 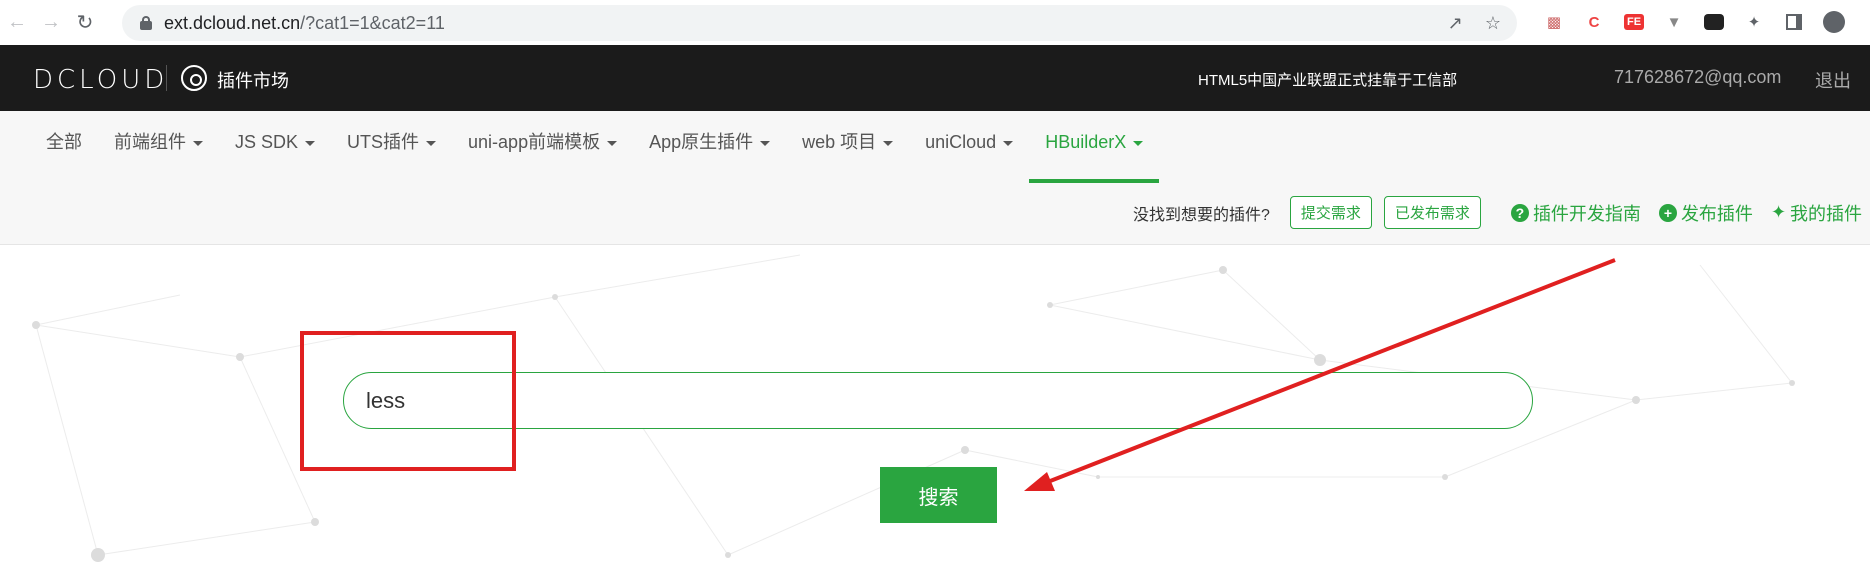 I want to click on plugin-market-icon, so click(x=194, y=78).